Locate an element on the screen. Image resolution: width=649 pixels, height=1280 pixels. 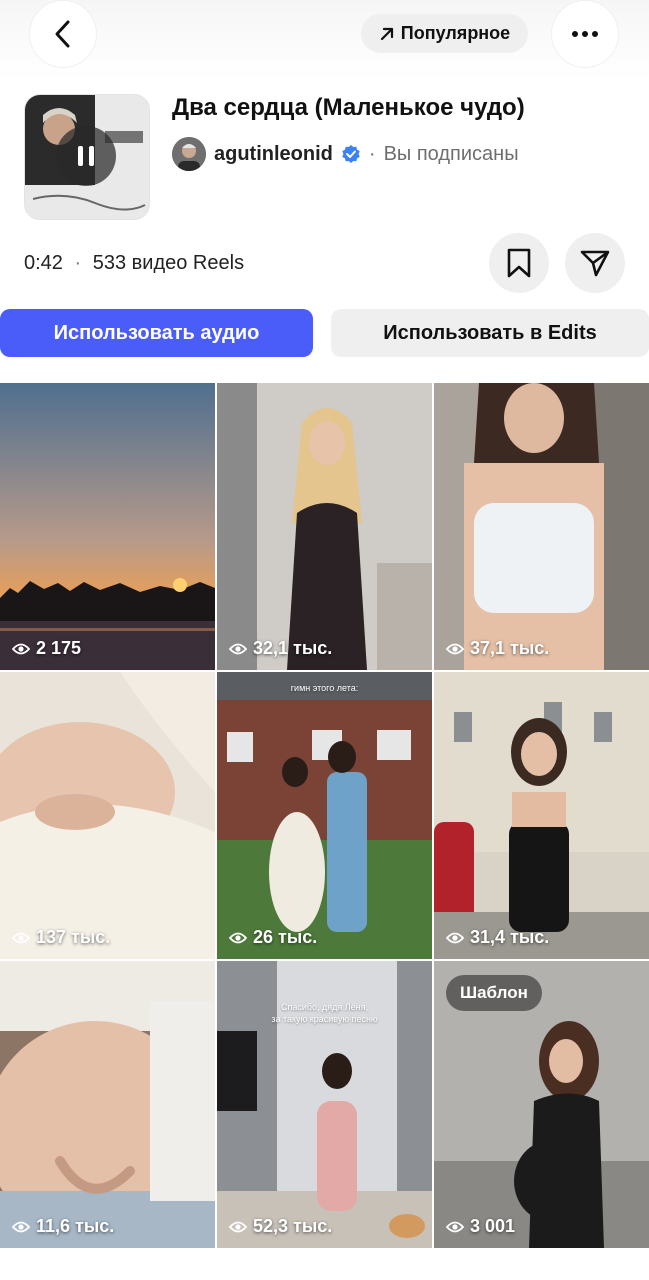
view-count: 3 001 is located at coordinates (480, 1226).